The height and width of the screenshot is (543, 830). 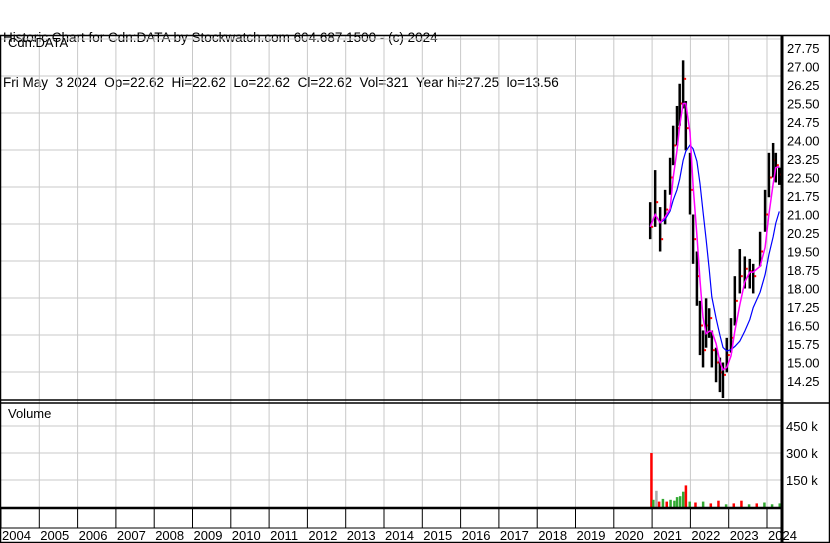 What do you see at coordinates (802, 426) in the screenshot?
I see `volume-tick-label: 450 k` at bounding box center [802, 426].